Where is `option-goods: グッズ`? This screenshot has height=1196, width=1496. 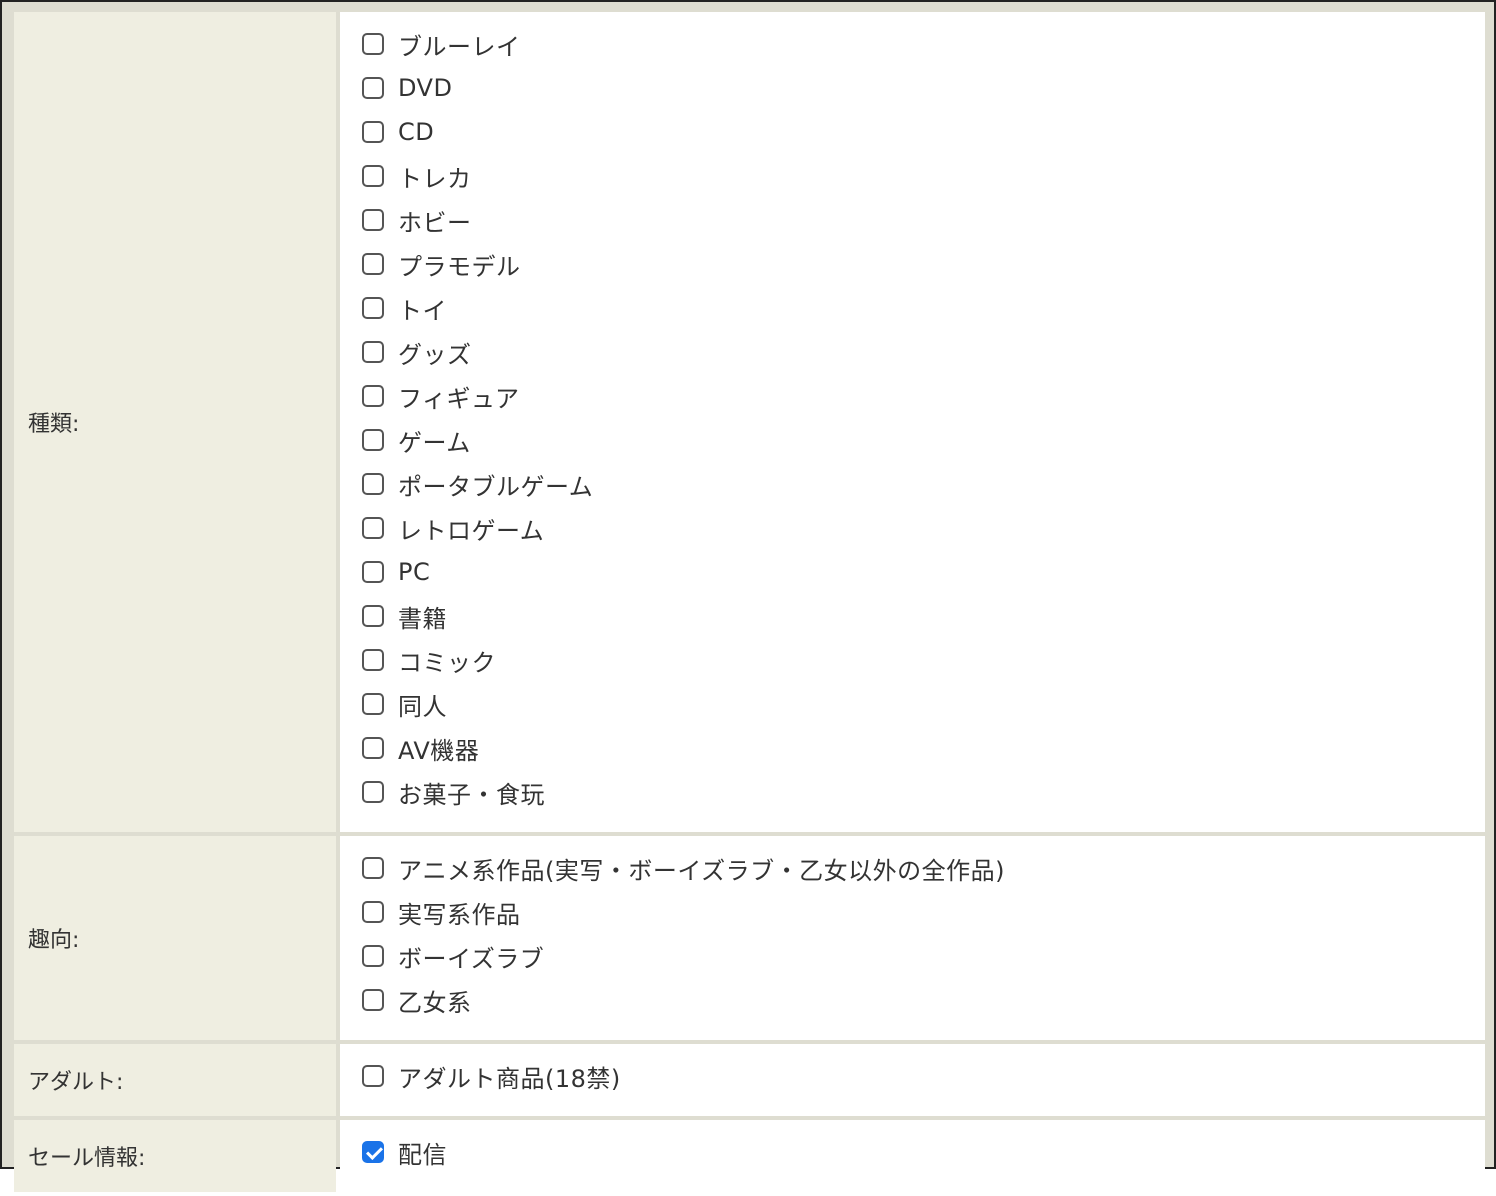
option-goods: グッズ is located at coordinates (923, 354).